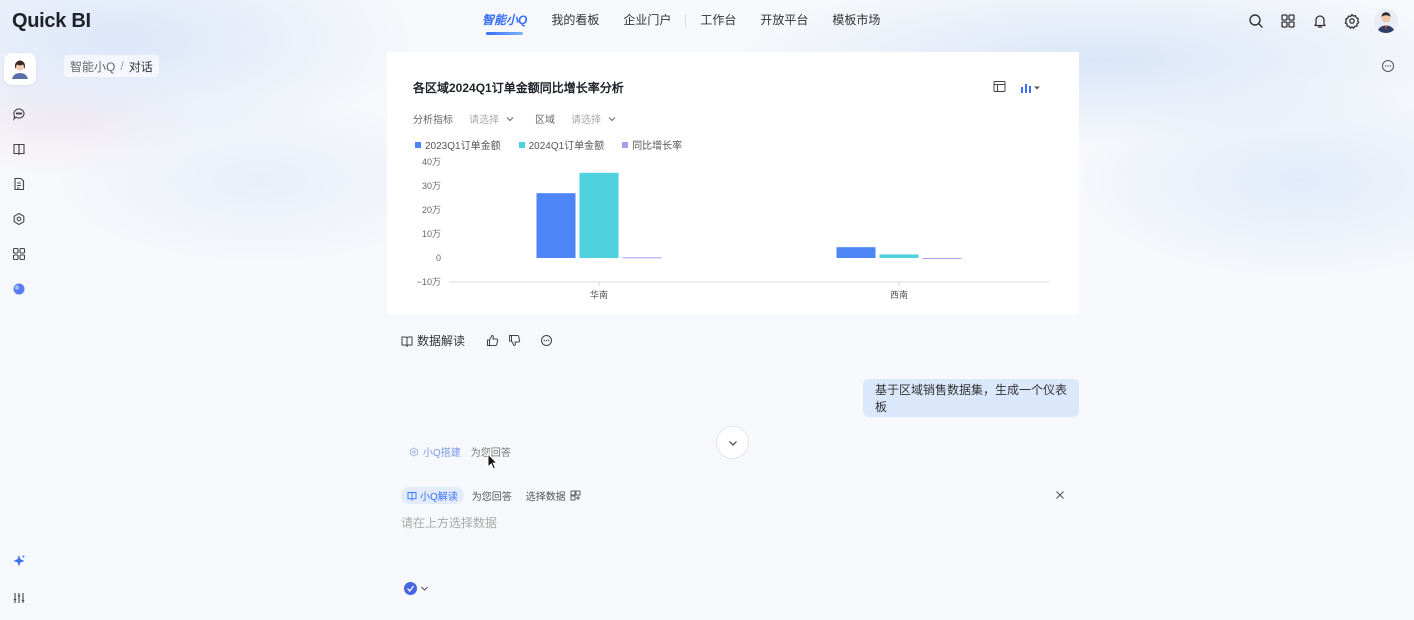 The height and width of the screenshot is (620, 1414). What do you see at coordinates (1352, 21) in the screenshot?
I see `gear-icon` at bounding box center [1352, 21].